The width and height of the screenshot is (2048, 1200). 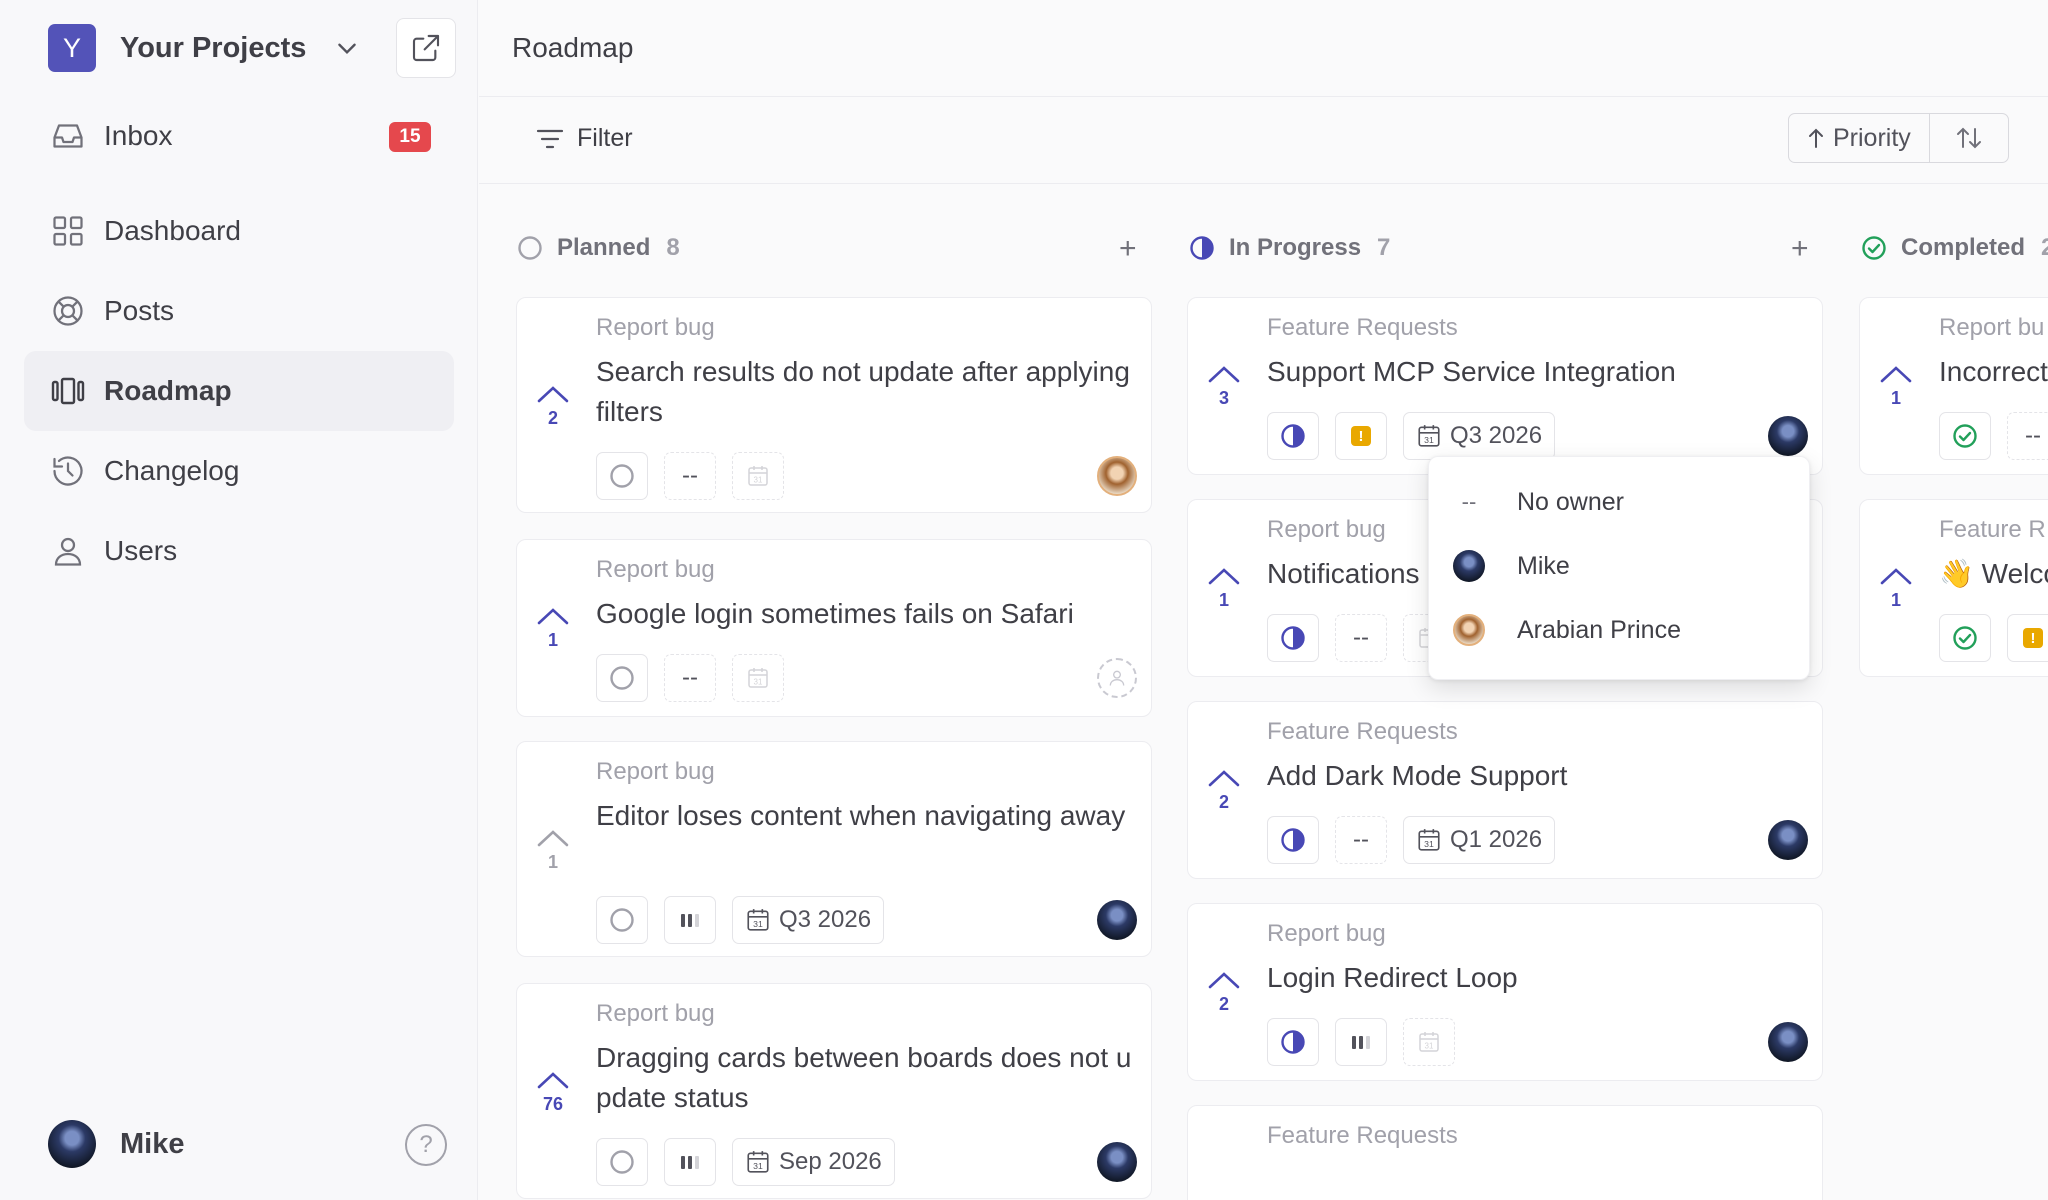 What do you see at coordinates (835, 613) in the screenshot?
I see `card-title: Google login sometimes fails on Safari` at bounding box center [835, 613].